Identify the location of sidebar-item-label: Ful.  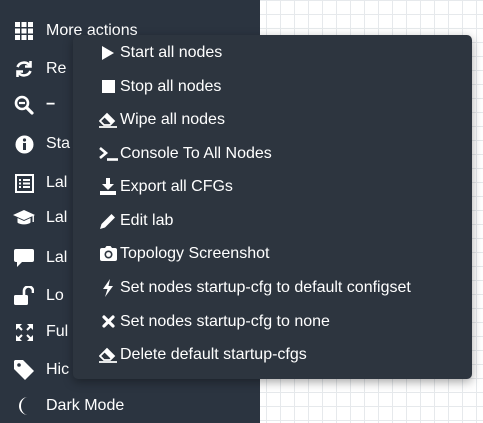
(57, 331).